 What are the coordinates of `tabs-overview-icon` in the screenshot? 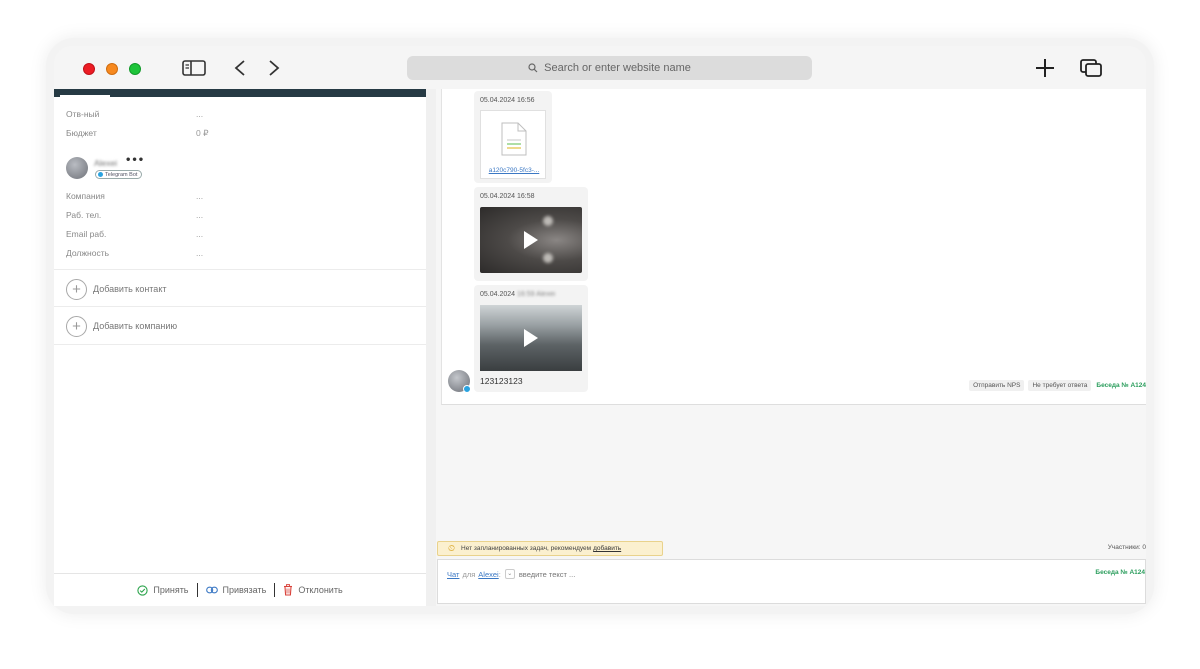 It's located at (1091, 68).